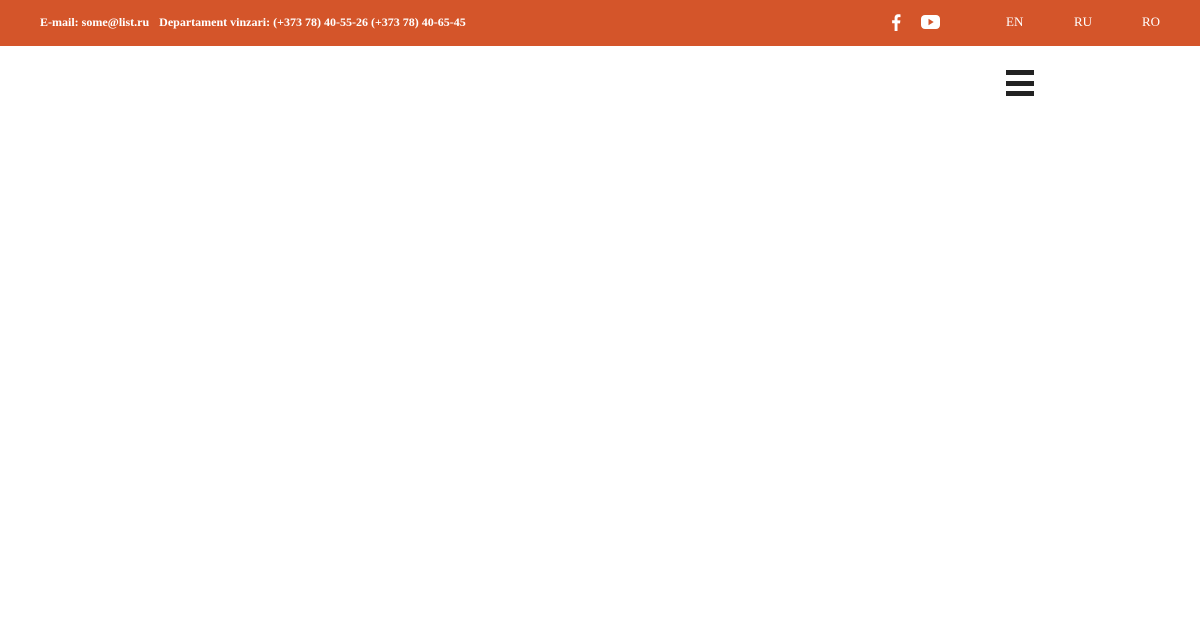 The image size is (1200, 630). What do you see at coordinates (1151, 22) in the screenshot?
I see `language-ro-link: RO` at bounding box center [1151, 22].